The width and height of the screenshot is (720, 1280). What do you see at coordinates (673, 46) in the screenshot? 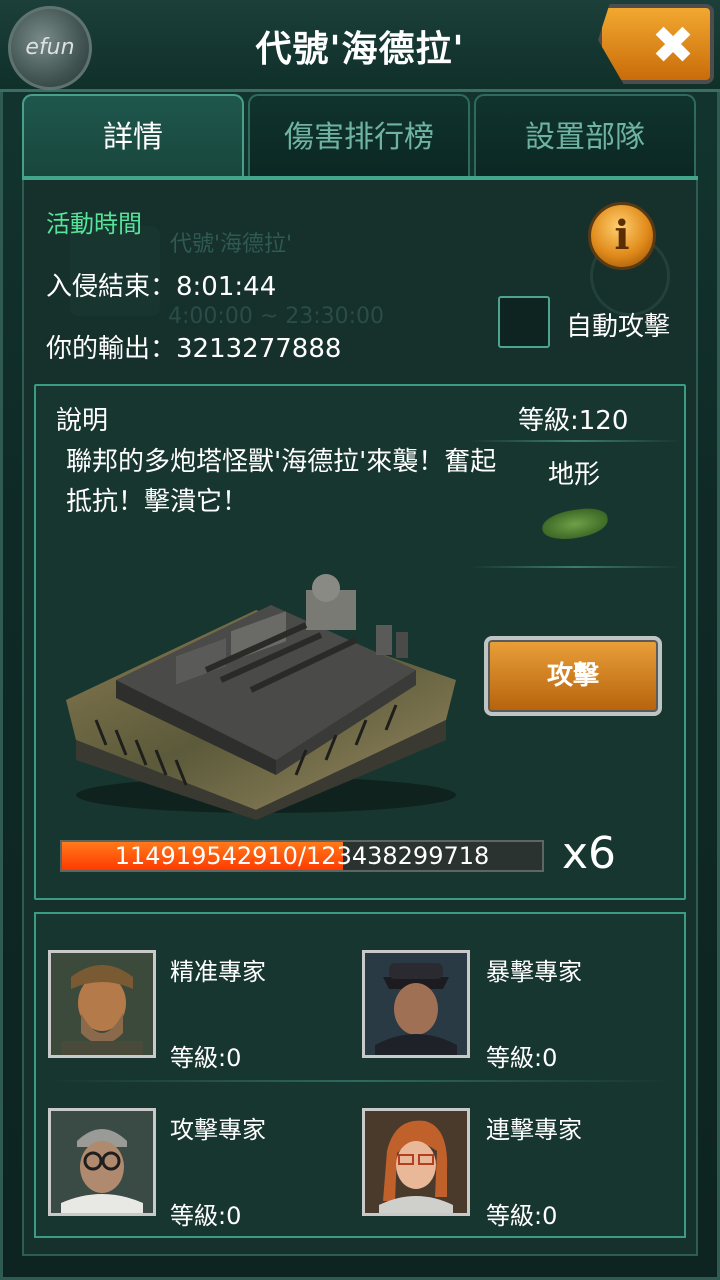
I see `close-icon: ✖` at bounding box center [673, 46].